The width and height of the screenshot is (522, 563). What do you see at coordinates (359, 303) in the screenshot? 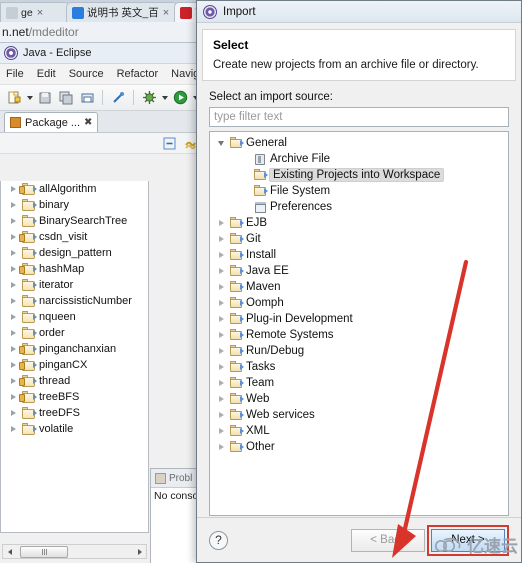
I see `import-source-item: Oomph` at bounding box center [359, 303].